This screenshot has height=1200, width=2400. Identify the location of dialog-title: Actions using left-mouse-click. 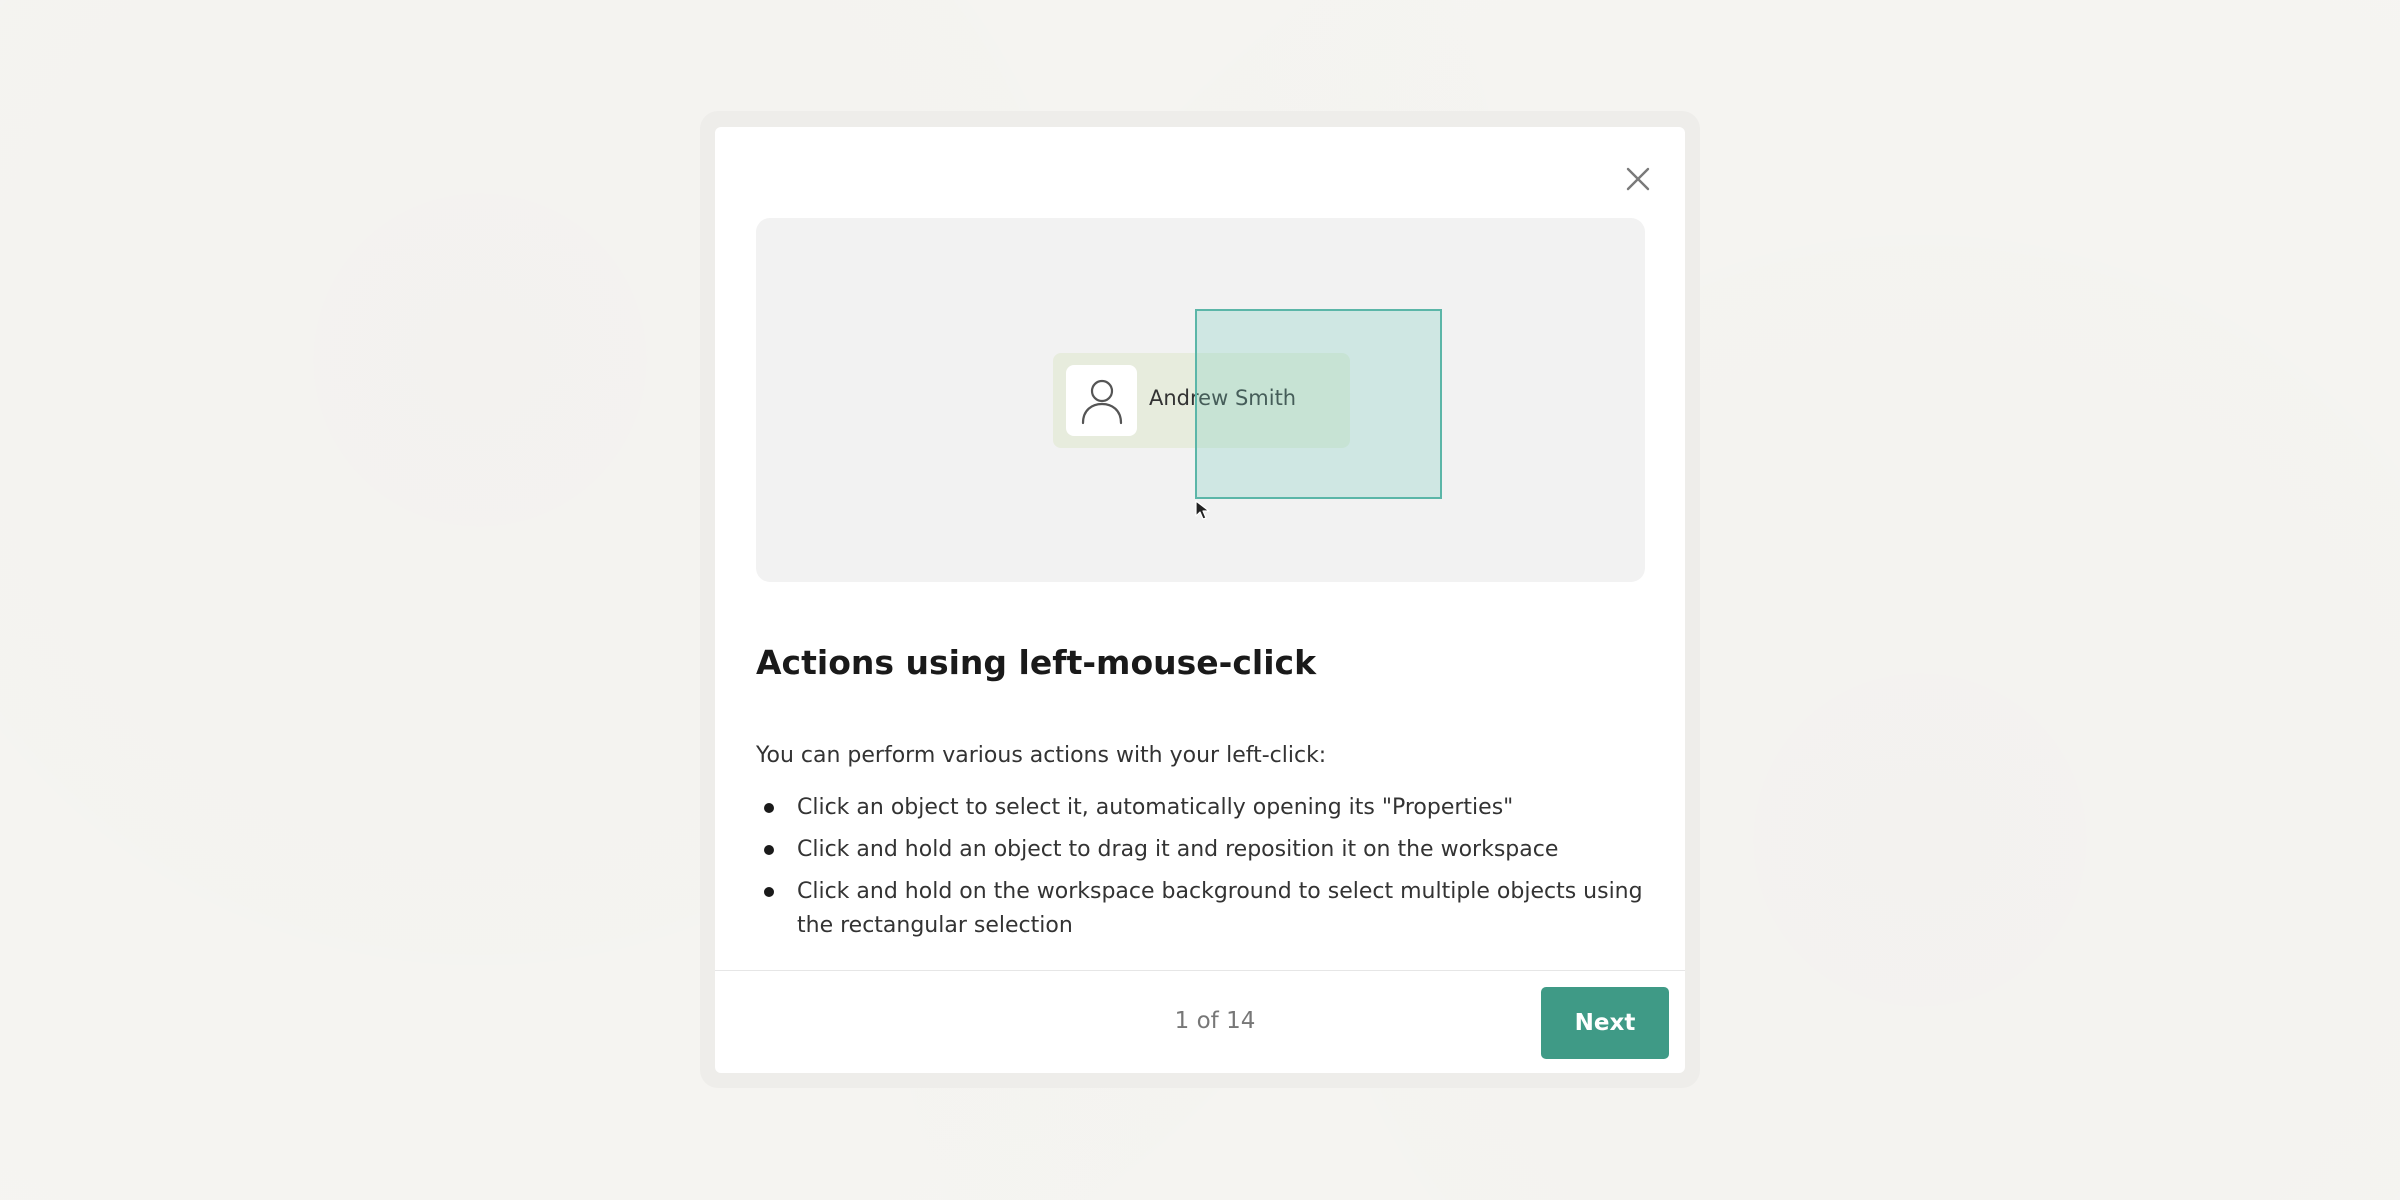
(1036, 662).